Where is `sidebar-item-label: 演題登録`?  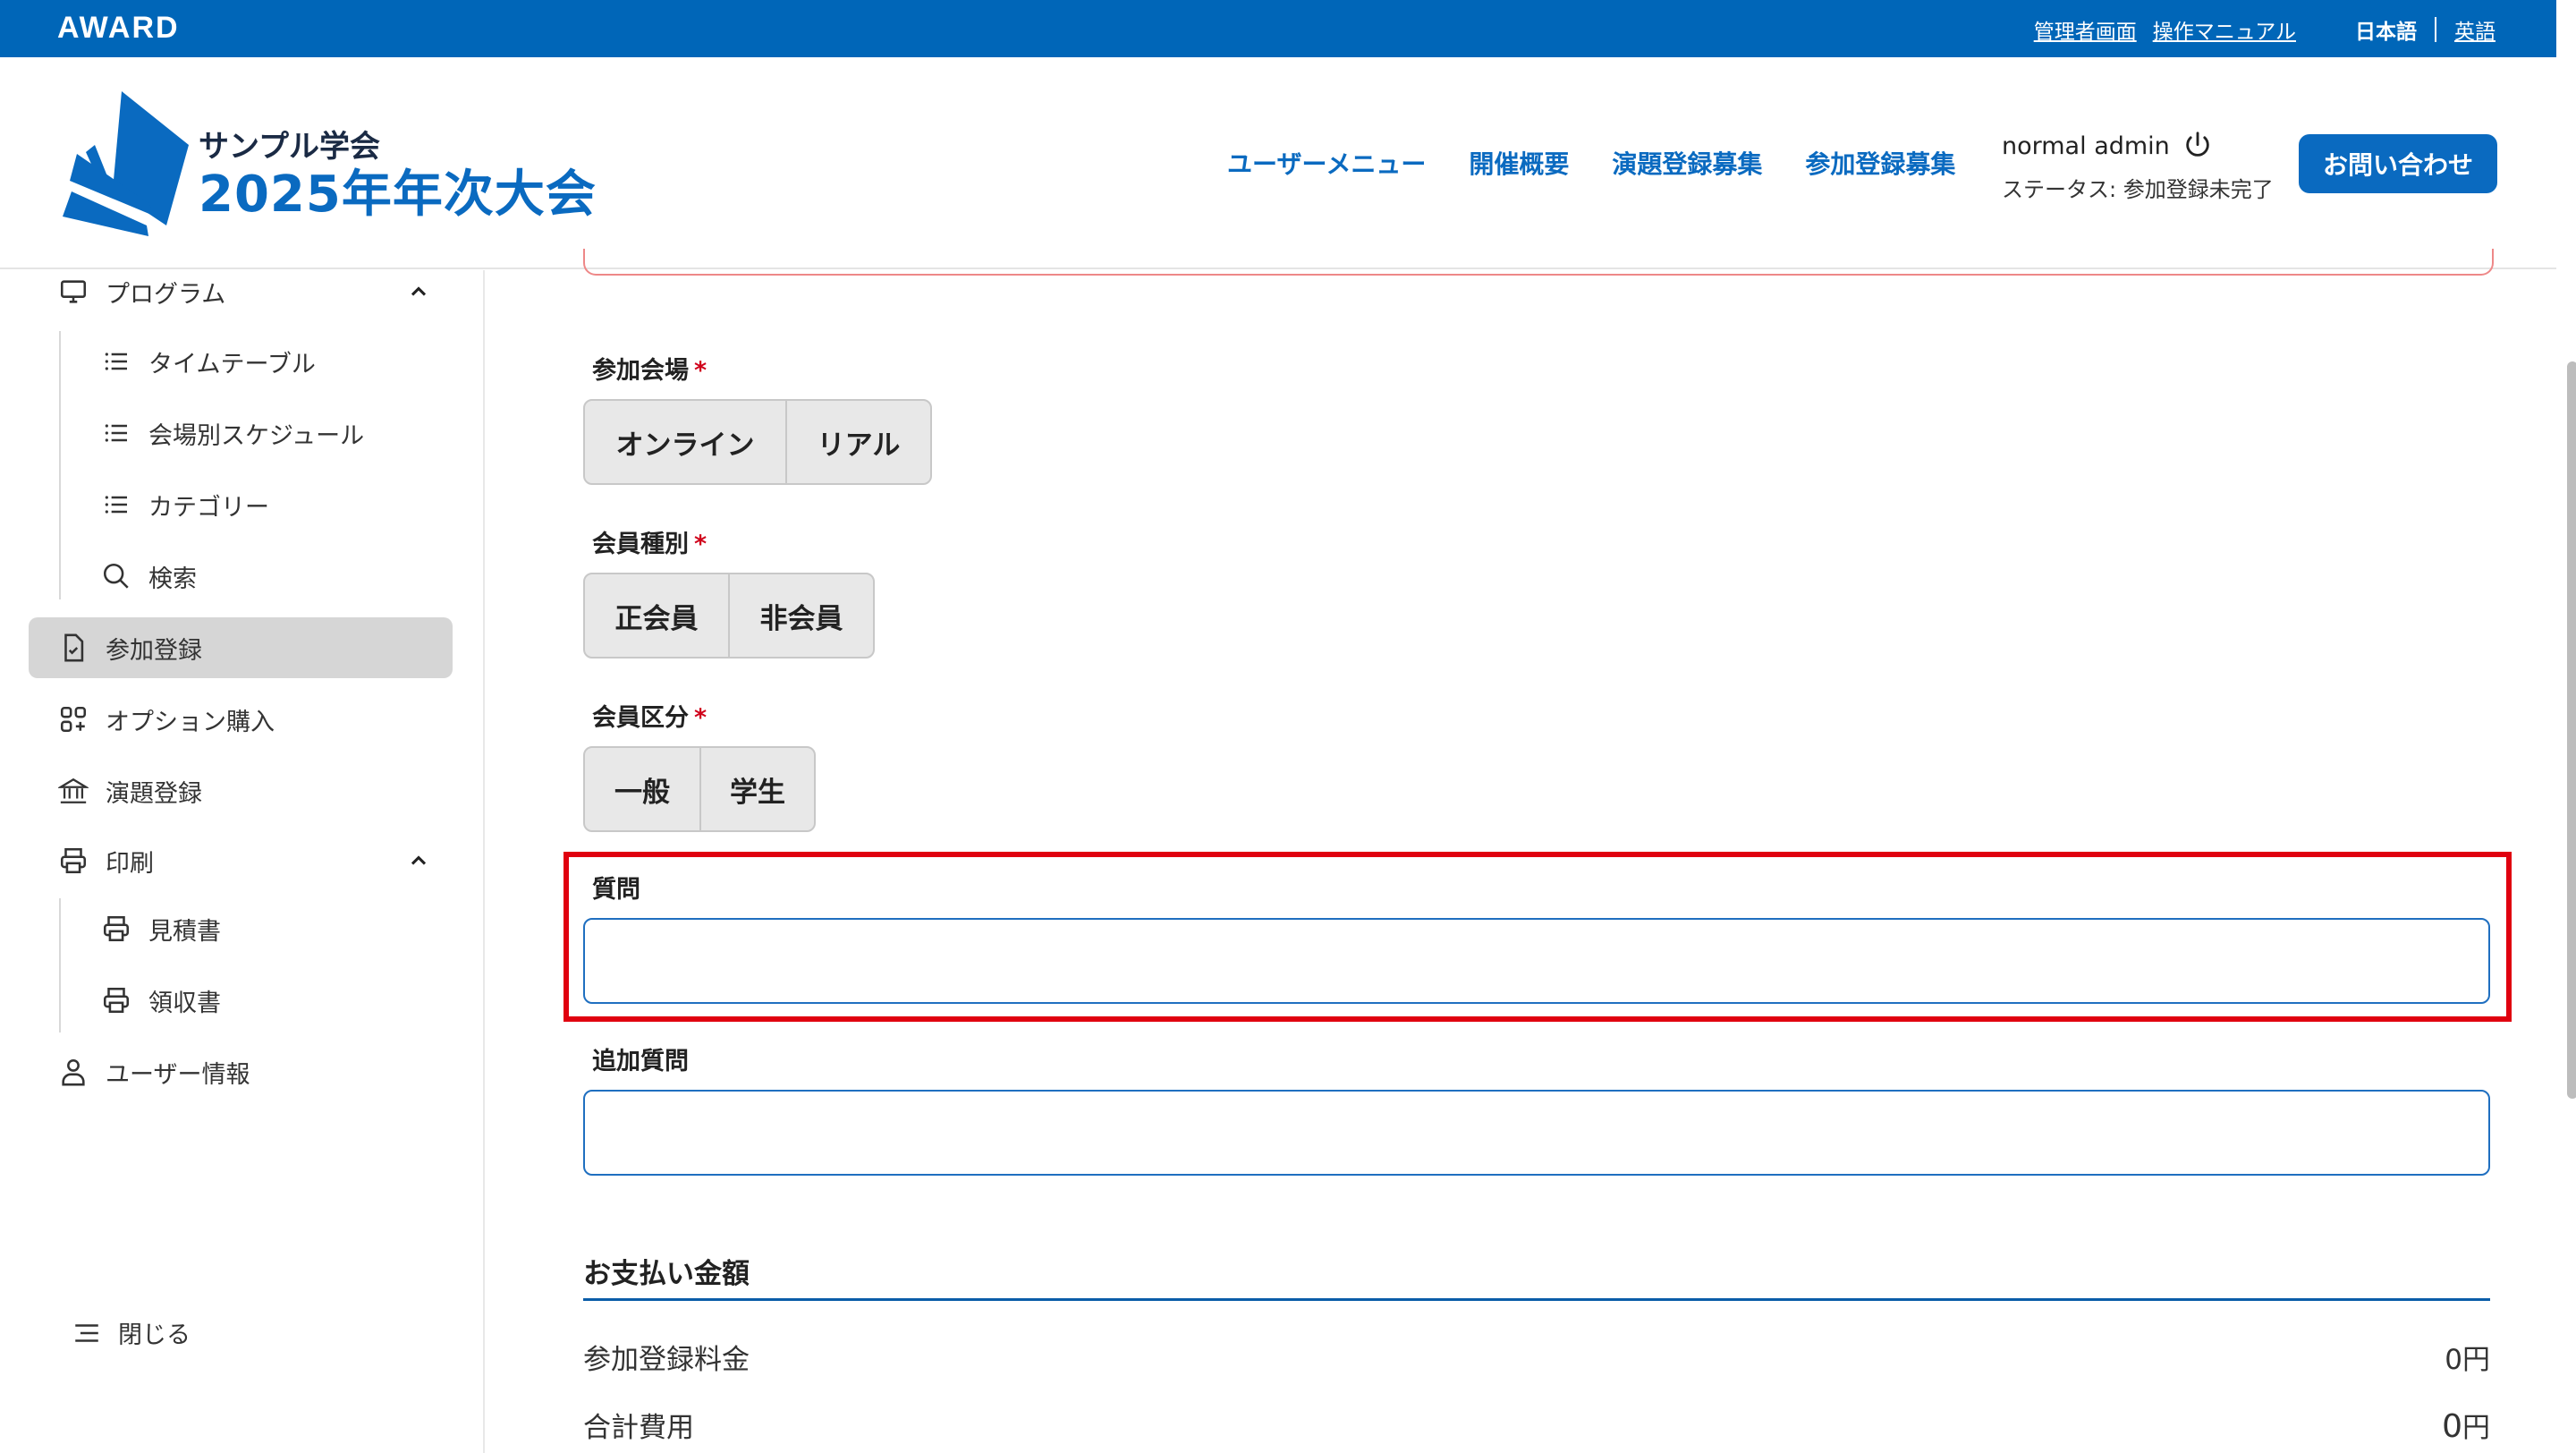
sidebar-item-label: 演題登録 is located at coordinates (154, 793).